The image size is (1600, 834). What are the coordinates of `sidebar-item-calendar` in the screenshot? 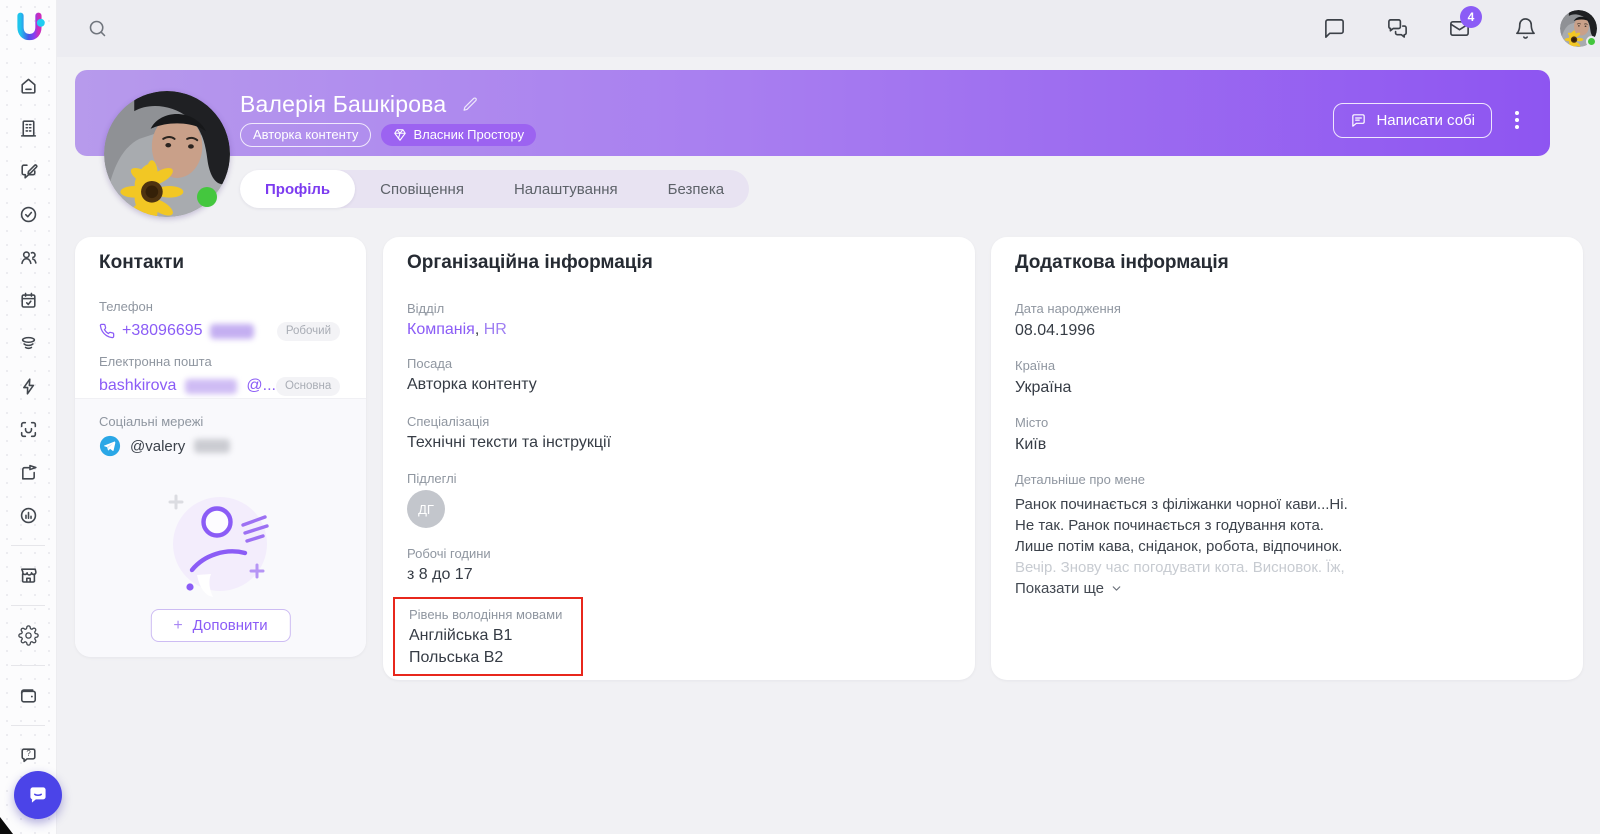 It's located at (28, 300).